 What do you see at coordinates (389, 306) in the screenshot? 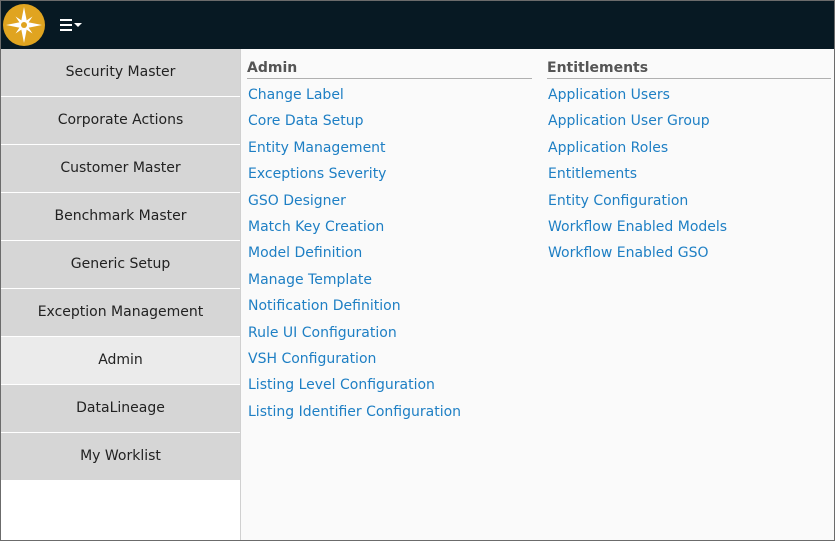
I see `link-notification-definition: Notification Definition` at bounding box center [389, 306].